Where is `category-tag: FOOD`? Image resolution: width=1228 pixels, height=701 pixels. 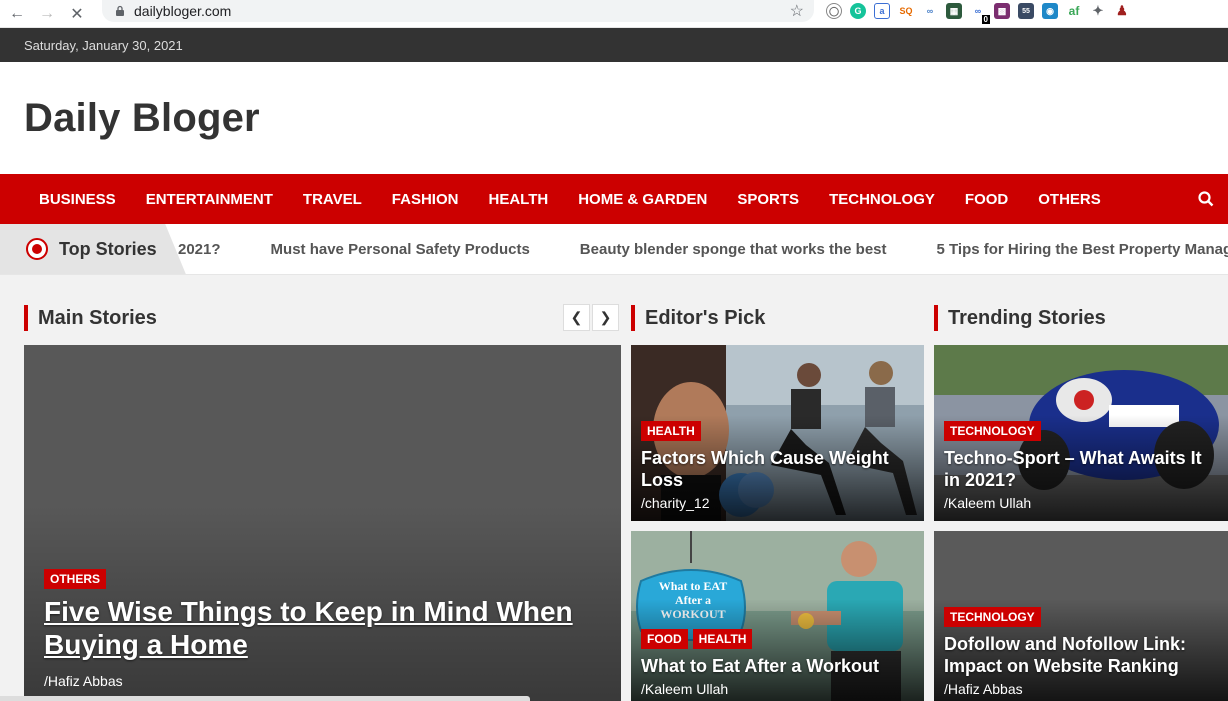
category-tag: FOOD is located at coordinates (664, 639).